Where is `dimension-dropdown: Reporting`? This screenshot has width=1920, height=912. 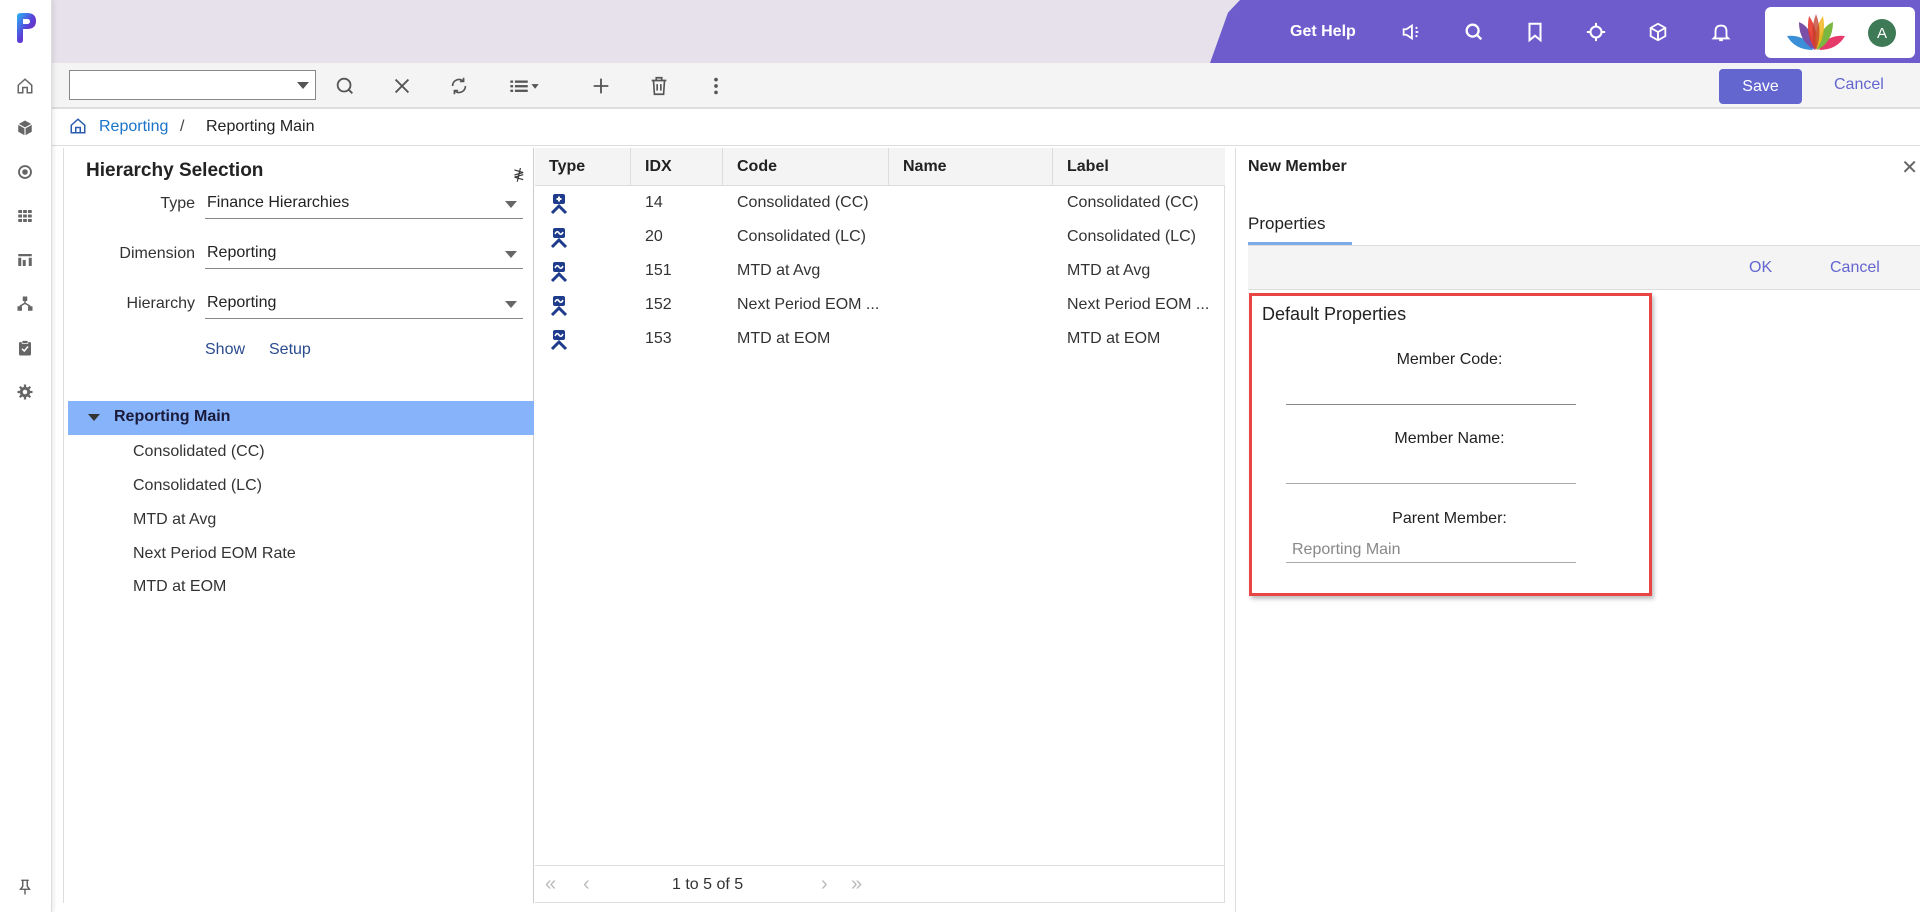 dimension-dropdown: Reporting is located at coordinates (364, 255).